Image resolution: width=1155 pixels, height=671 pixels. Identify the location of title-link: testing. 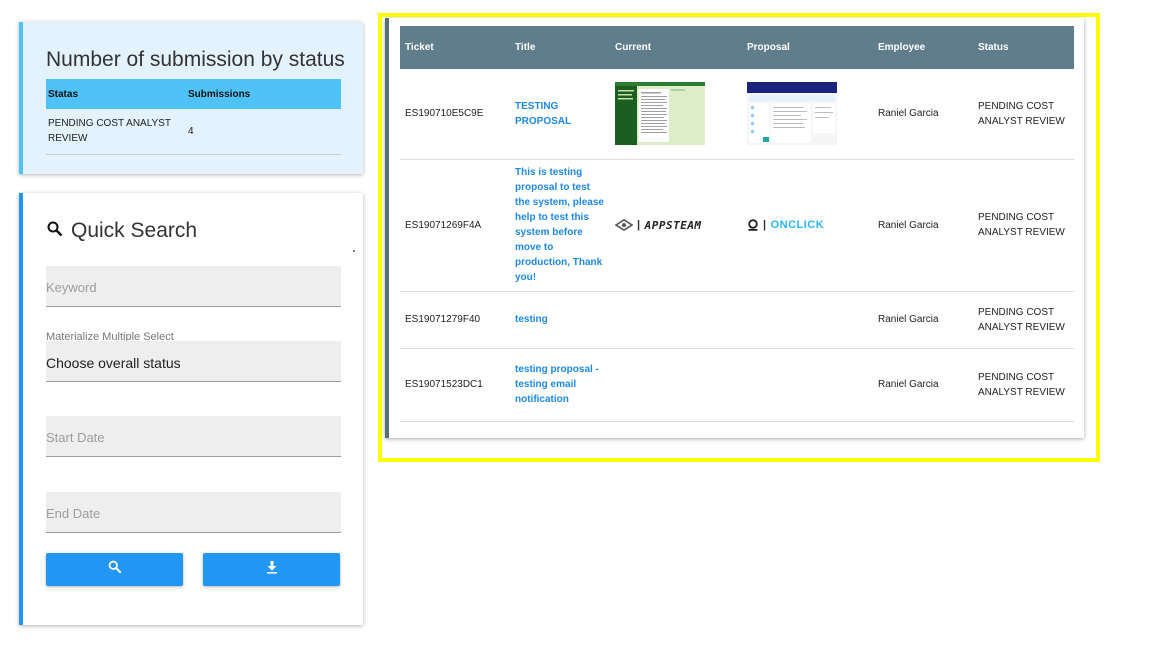
(531, 319).